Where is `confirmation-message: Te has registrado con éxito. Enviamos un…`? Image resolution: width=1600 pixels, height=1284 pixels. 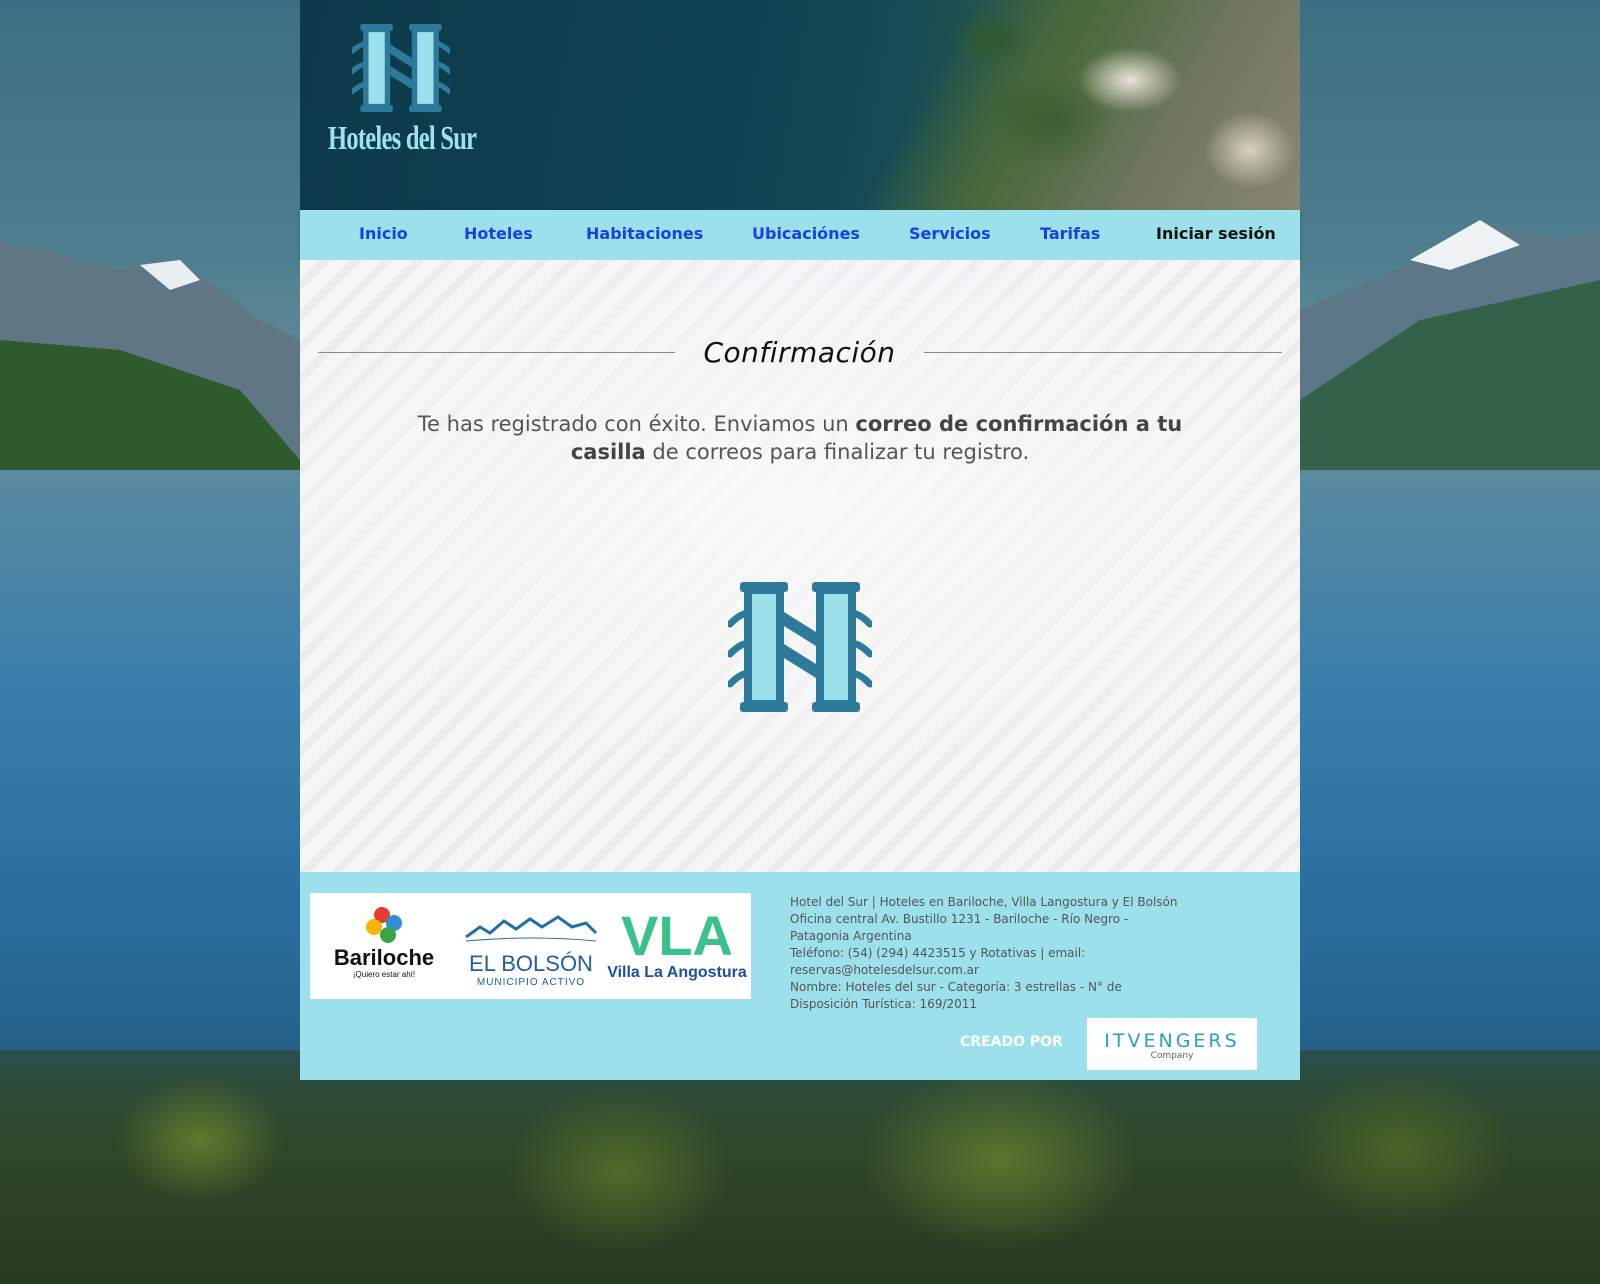 confirmation-message: Te has registrado con éxito. Enviamos un… is located at coordinates (800, 438).